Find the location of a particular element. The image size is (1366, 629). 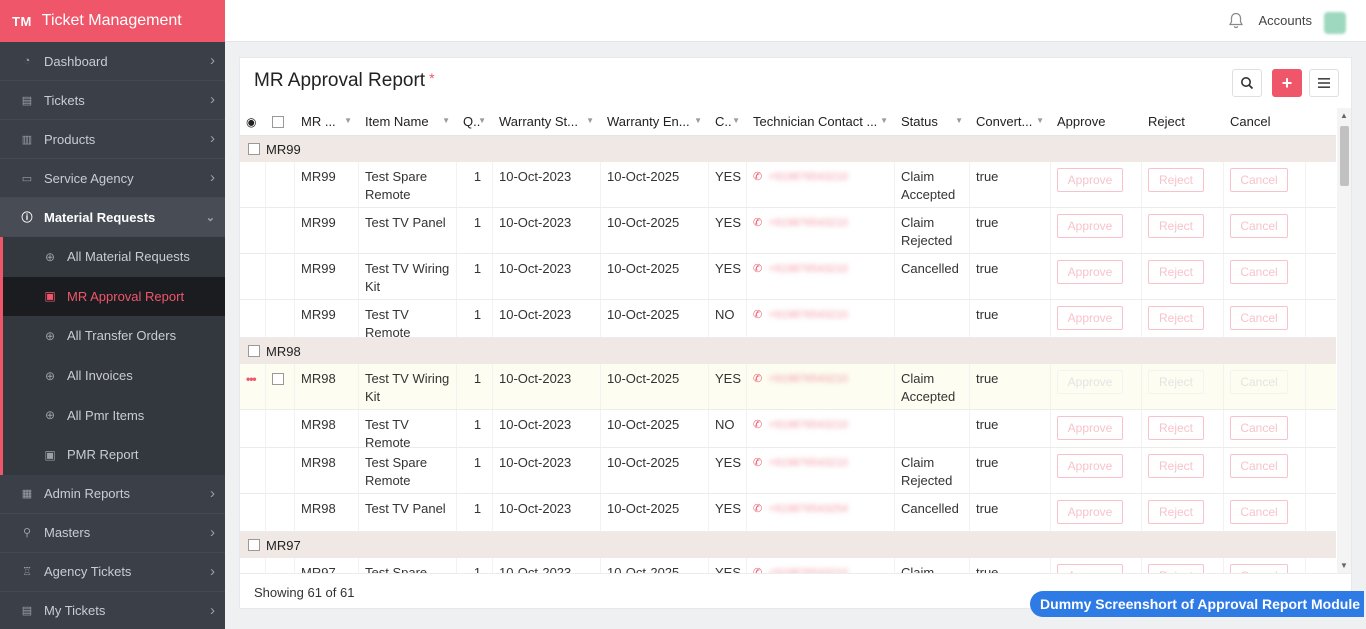

column-header-item-name: Item Name ▼ is located at coordinates (408, 121).